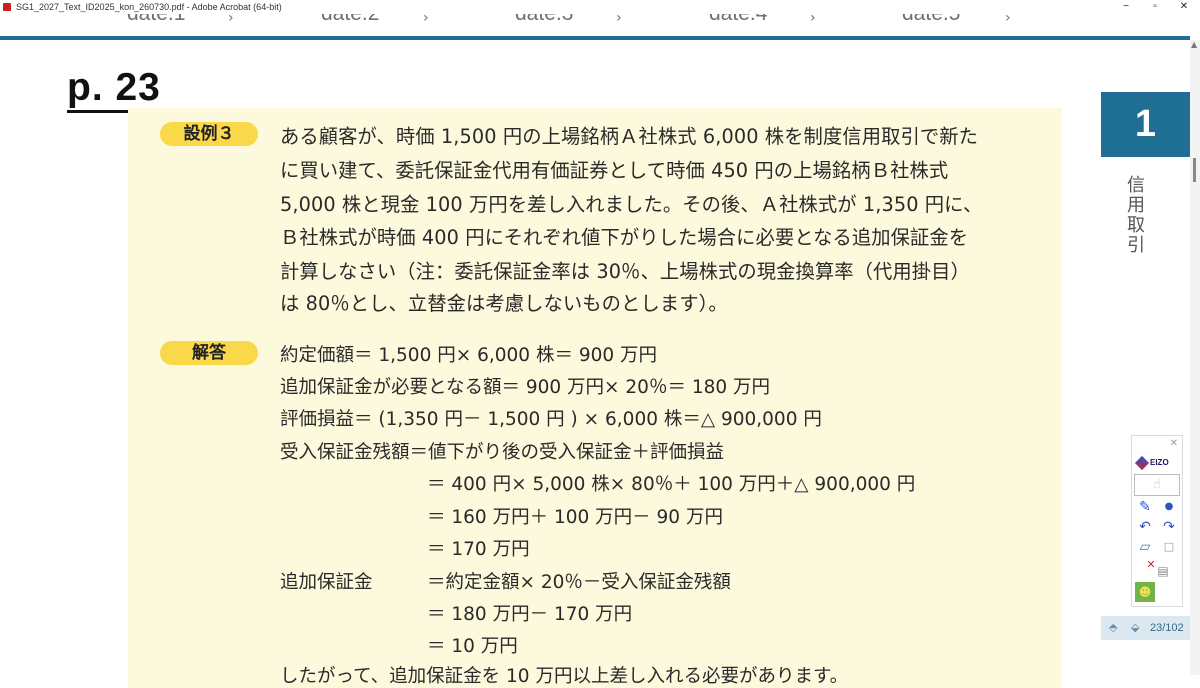 This screenshot has width=1200, height=688. What do you see at coordinates (530, 614) in the screenshot?
I see `answer-line: ＝ 180 万円－ 170 万円` at bounding box center [530, 614].